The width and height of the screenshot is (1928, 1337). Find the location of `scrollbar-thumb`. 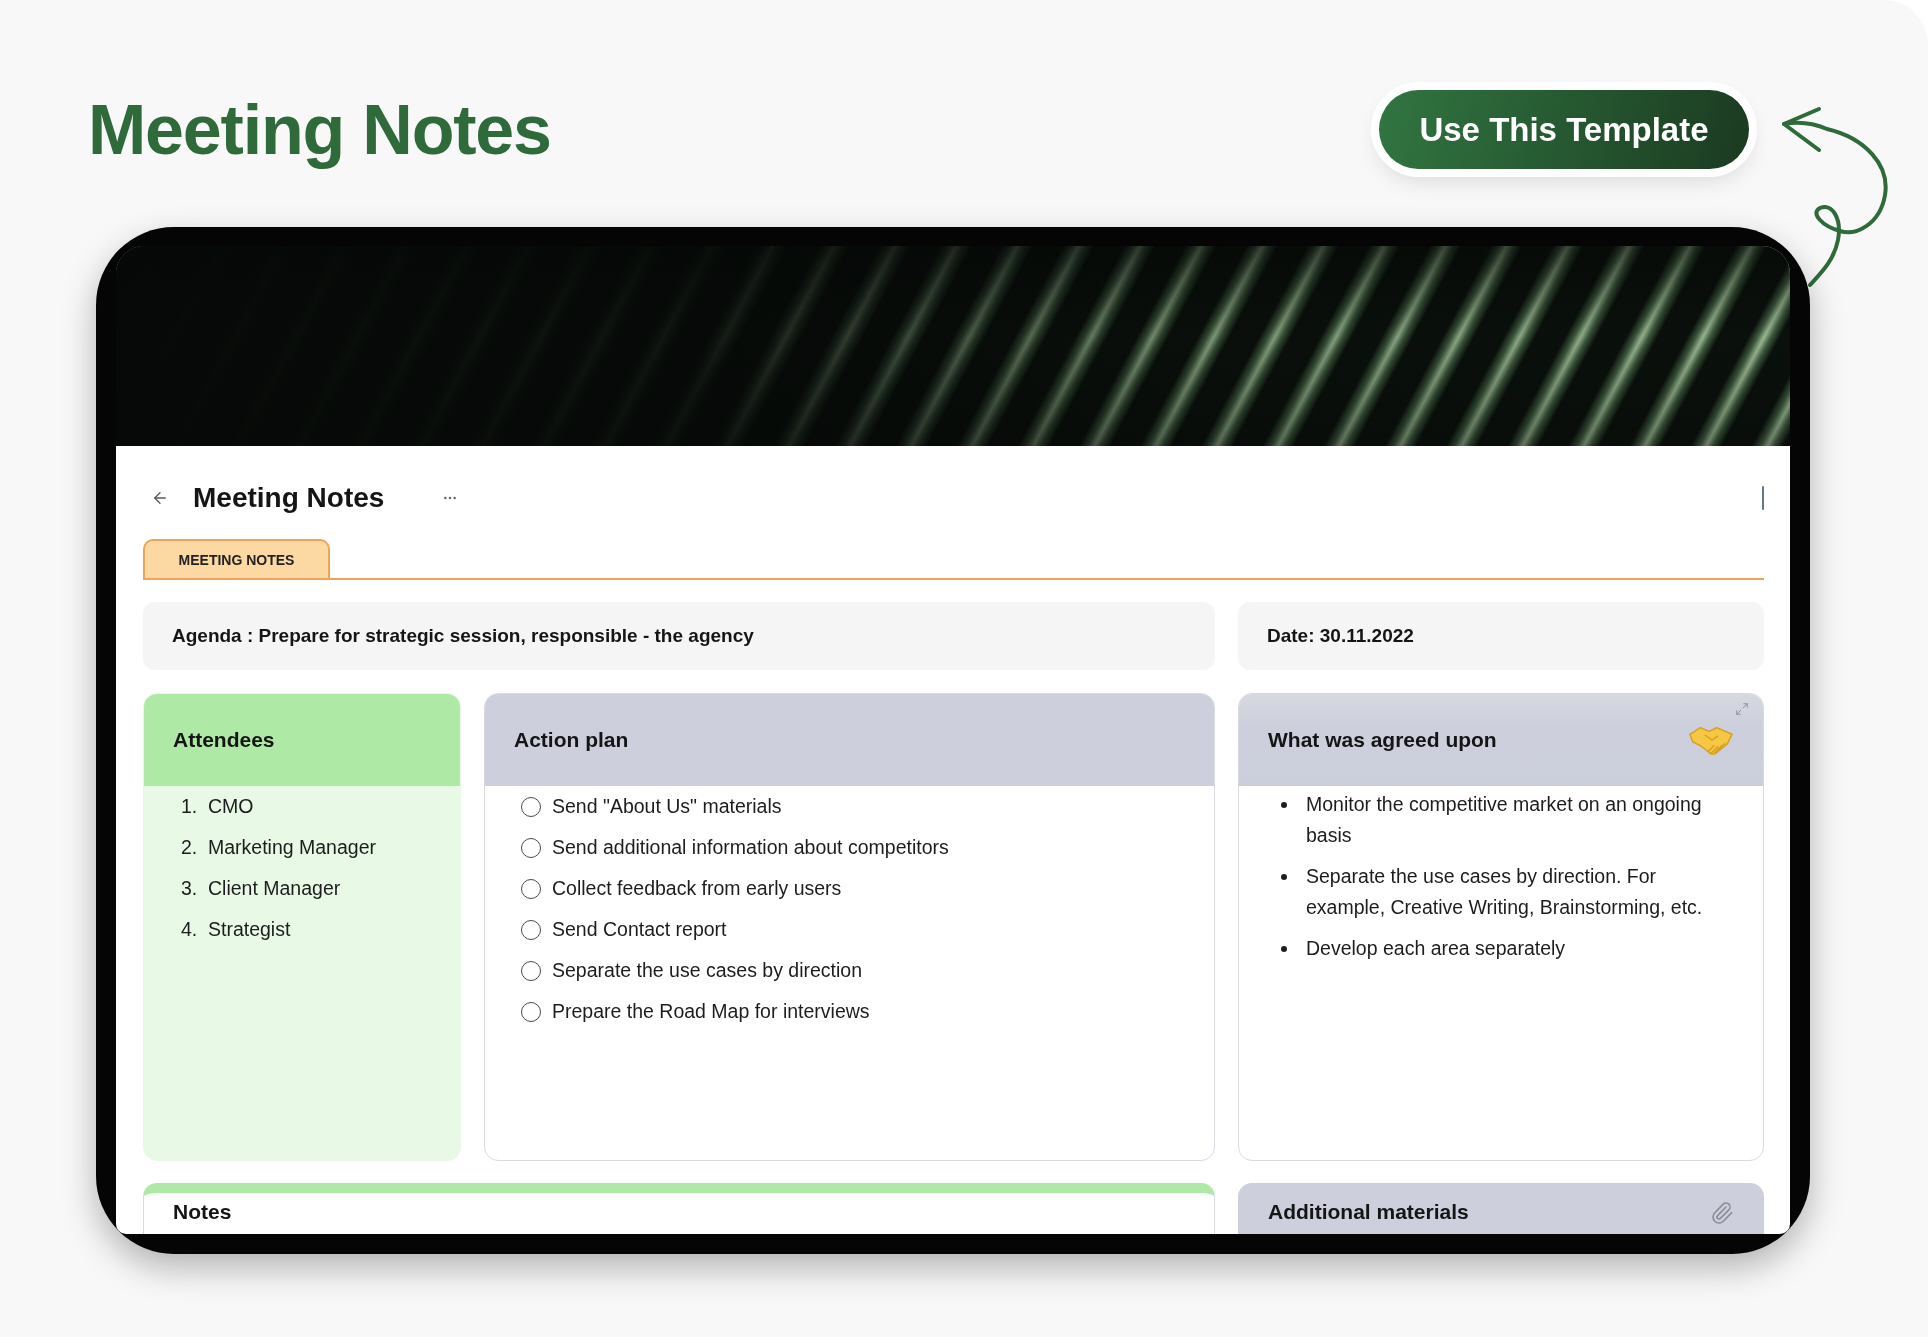

scrollbar-thumb is located at coordinates (1763, 498).